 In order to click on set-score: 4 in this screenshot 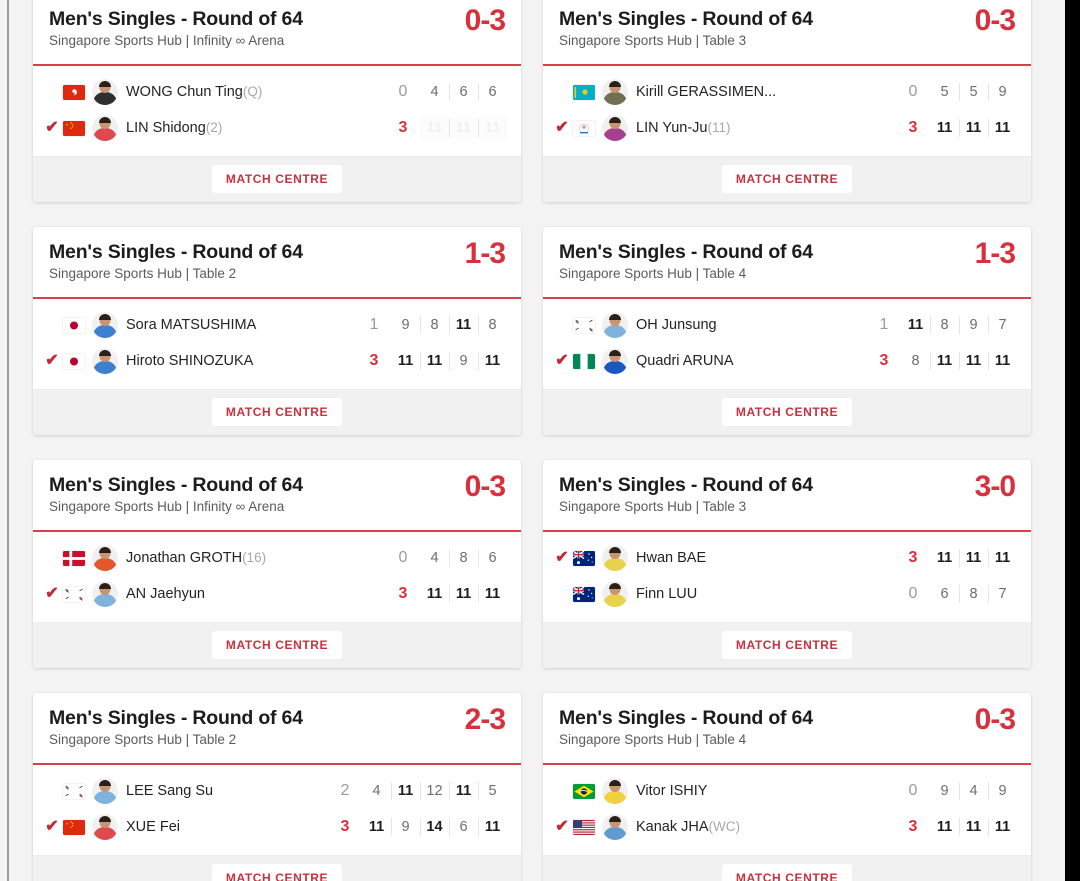, I will do `click(434, 92)`.